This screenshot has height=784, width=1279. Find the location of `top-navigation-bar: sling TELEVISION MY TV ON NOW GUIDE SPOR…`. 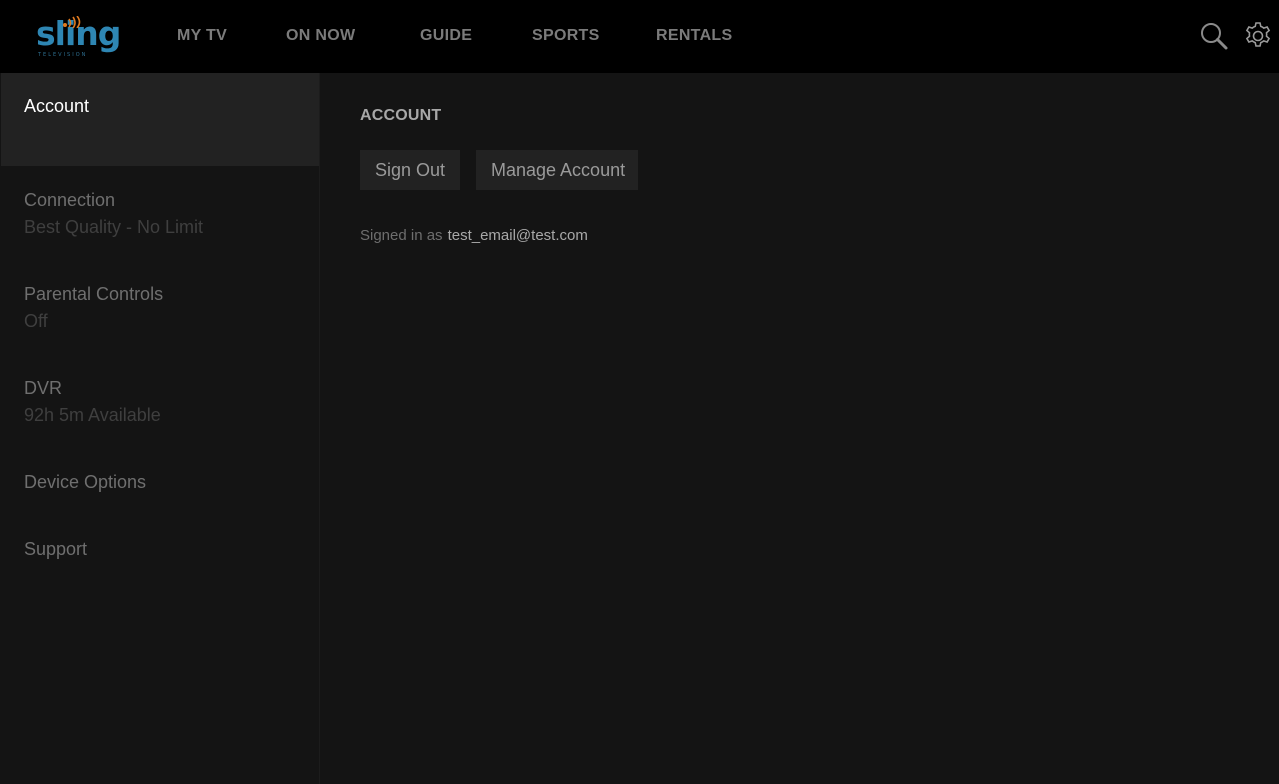

top-navigation-bar: sling TELEVISION MY TV ON NOW GUIDE SPOR… is located at coordinates (639, 36).